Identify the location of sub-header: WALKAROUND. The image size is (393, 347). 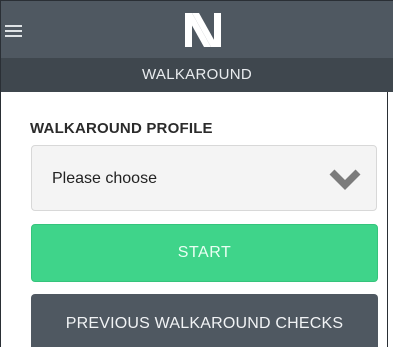
(196, 75).